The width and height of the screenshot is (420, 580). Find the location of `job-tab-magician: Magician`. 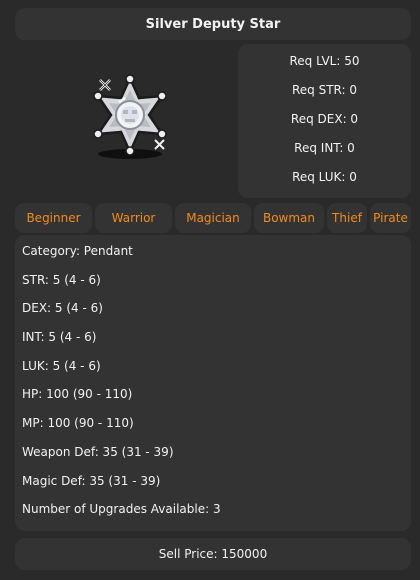

job-tab-magician: Magician is located at coordinates (213, 218).